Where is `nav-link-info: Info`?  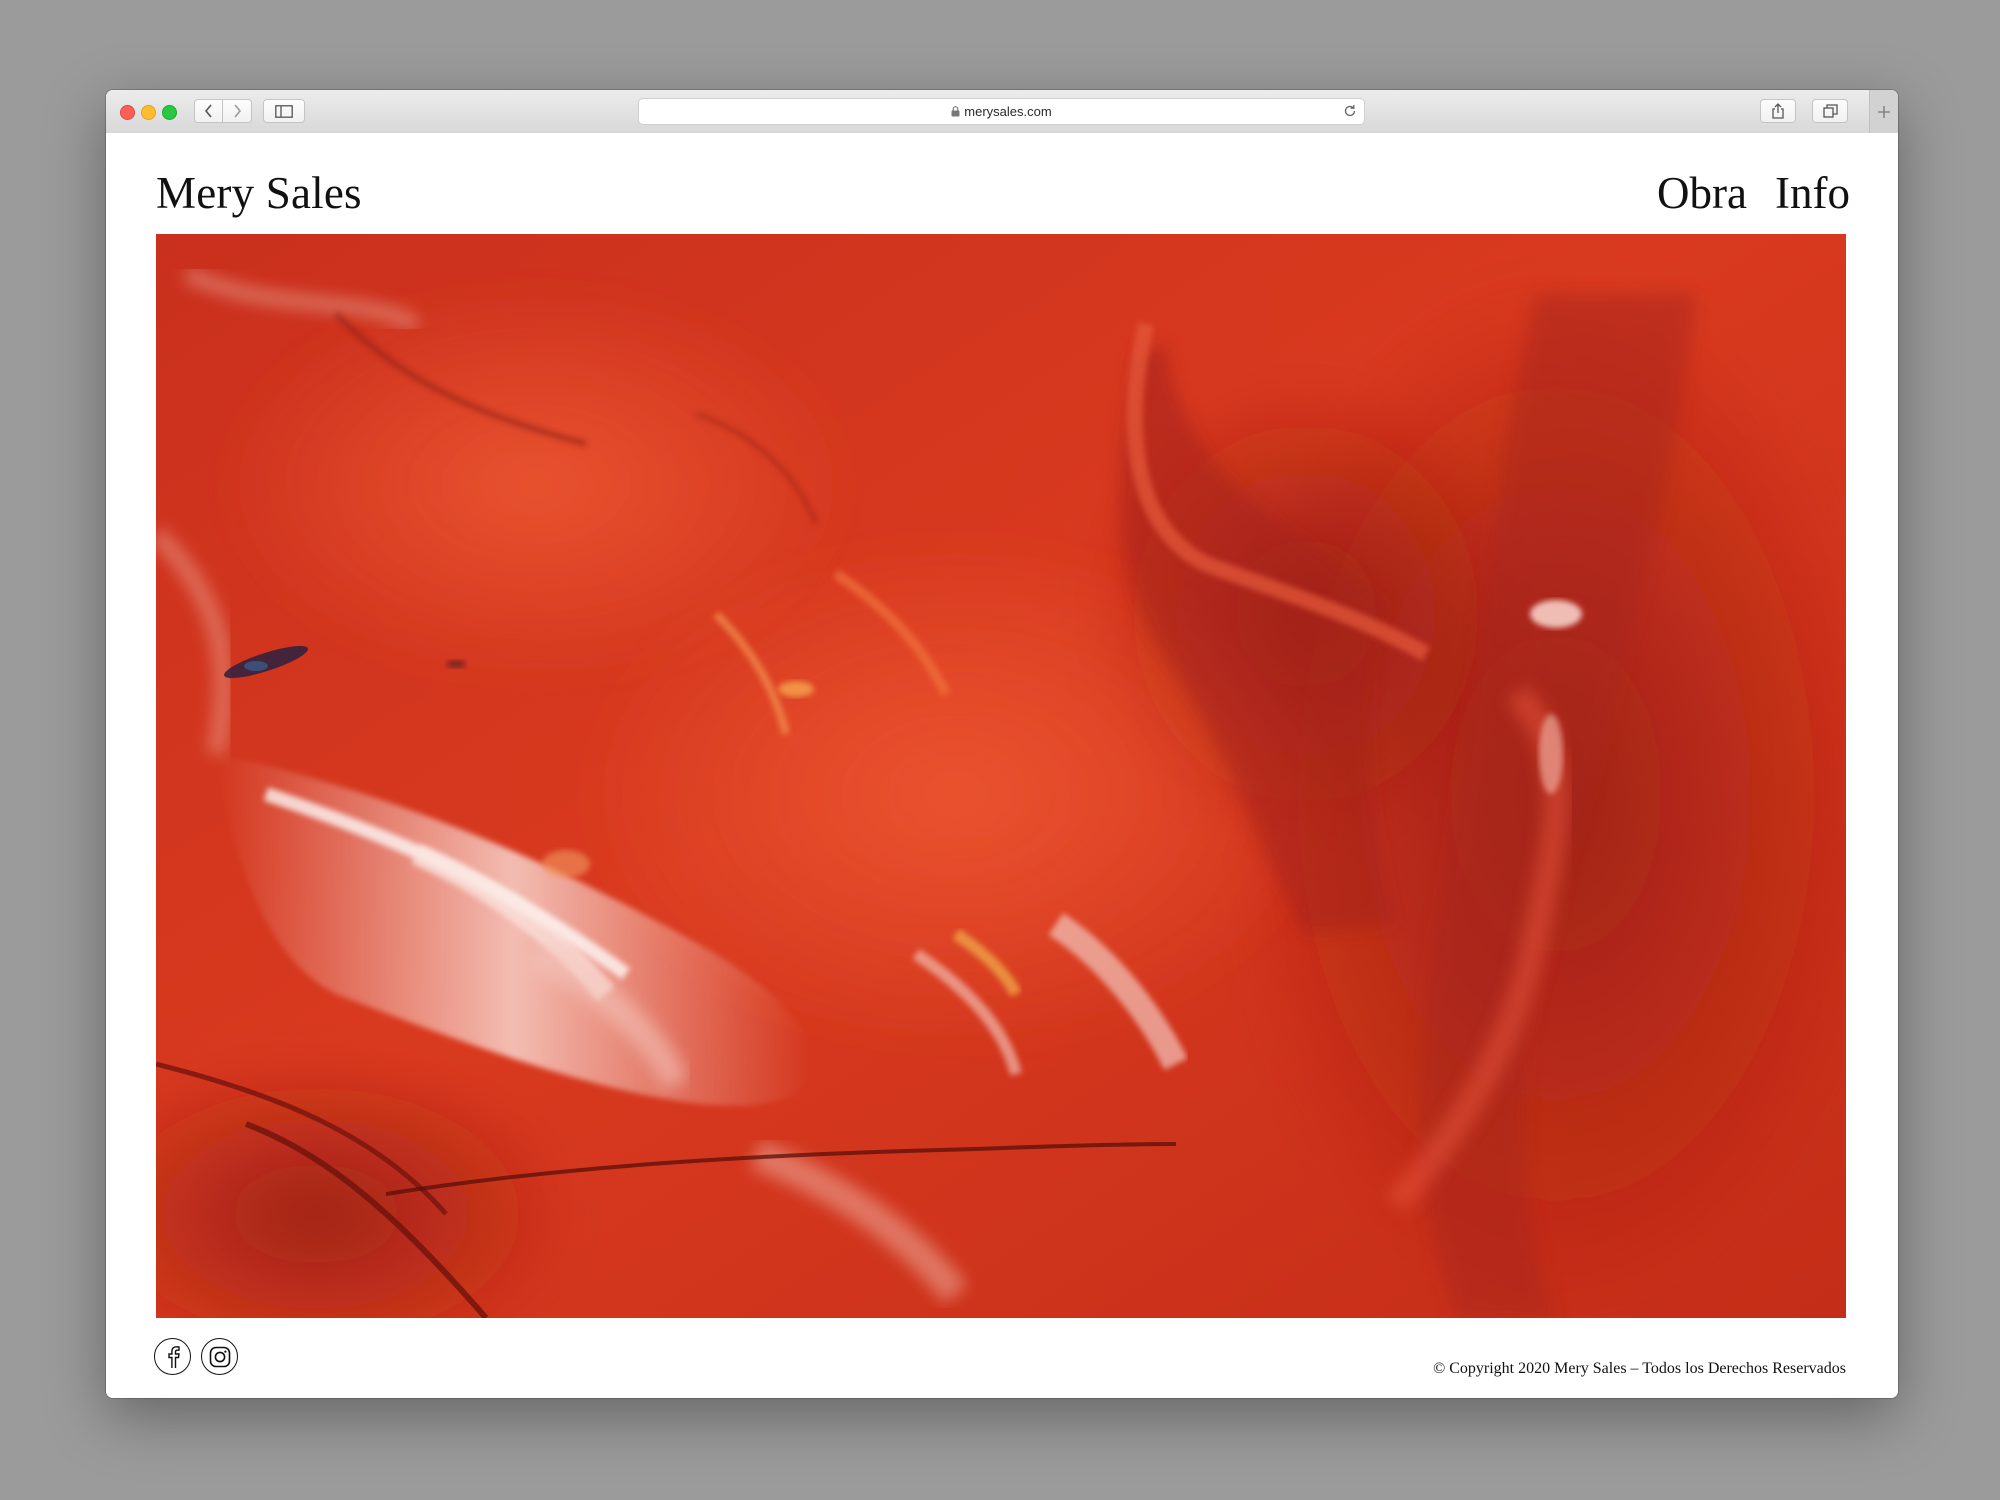 nav-link-info: Info is located at coordinates (1812, 193).